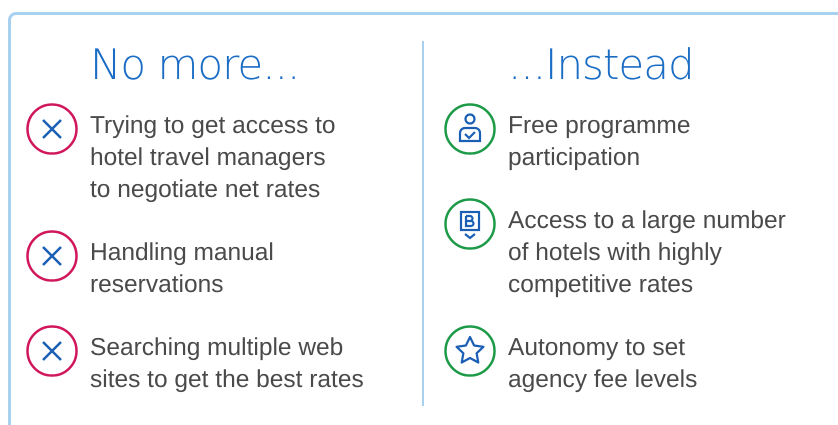 The height and width of the screenshot is (425, 838). What do you see at coordinates (647, 253) in the screenshot?
I see `list-item-text: Access to a large number of hotels with highly competitive rates` at bounding box center [647, 253].